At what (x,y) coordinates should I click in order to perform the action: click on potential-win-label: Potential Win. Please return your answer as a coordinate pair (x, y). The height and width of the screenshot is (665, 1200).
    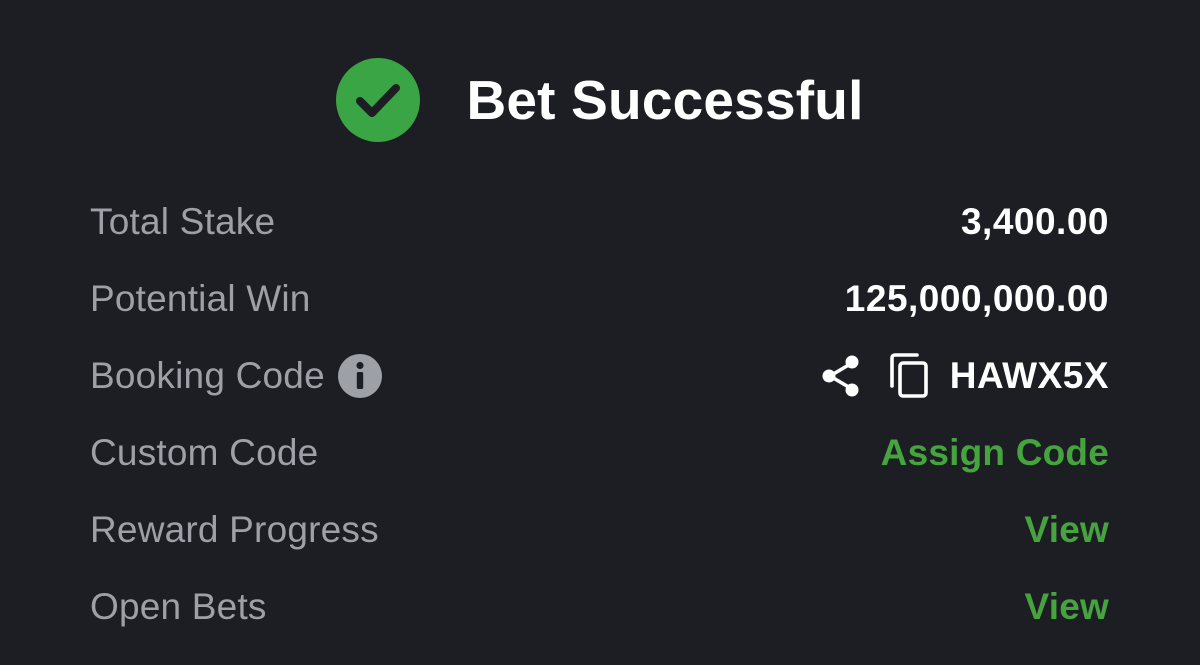
    Looking at the image, I should click on (200, 298).